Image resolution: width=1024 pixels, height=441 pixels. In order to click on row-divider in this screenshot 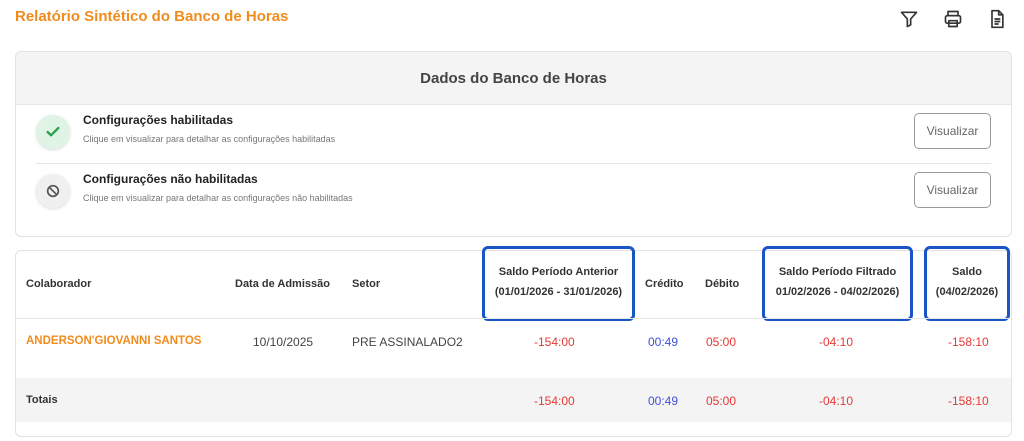, I will do `click(513, 318)`.